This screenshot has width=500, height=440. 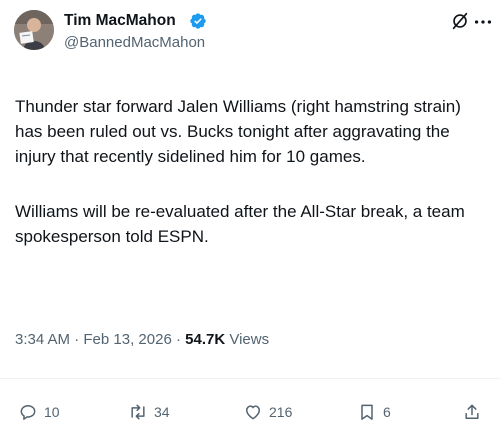 I want to click on share-button, so click(x=472, y=412).